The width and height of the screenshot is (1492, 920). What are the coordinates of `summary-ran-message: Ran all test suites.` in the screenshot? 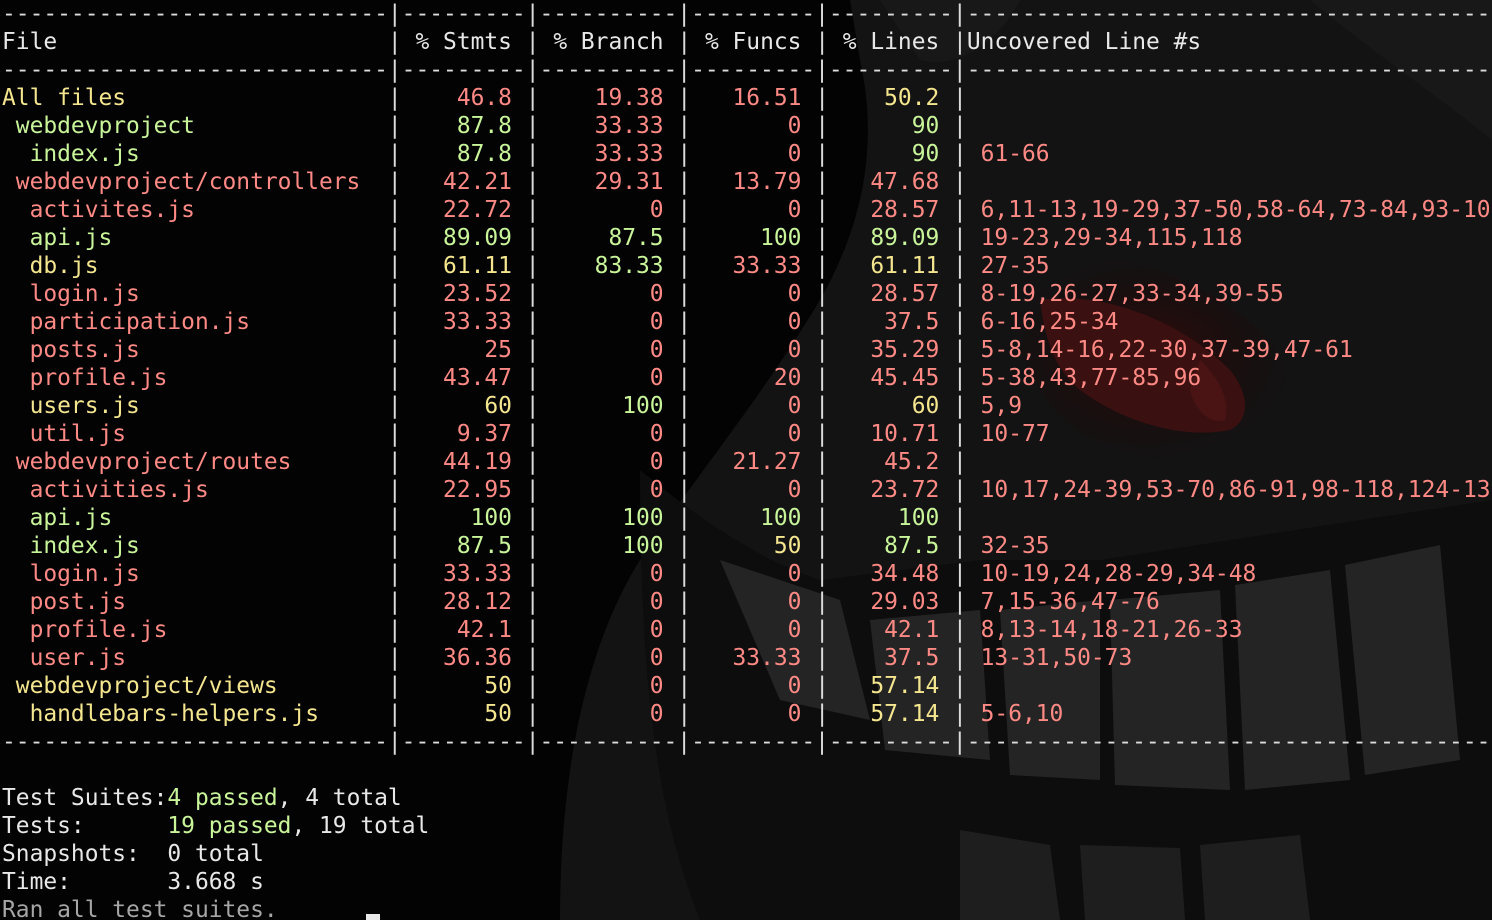 It's located at (140, 908).